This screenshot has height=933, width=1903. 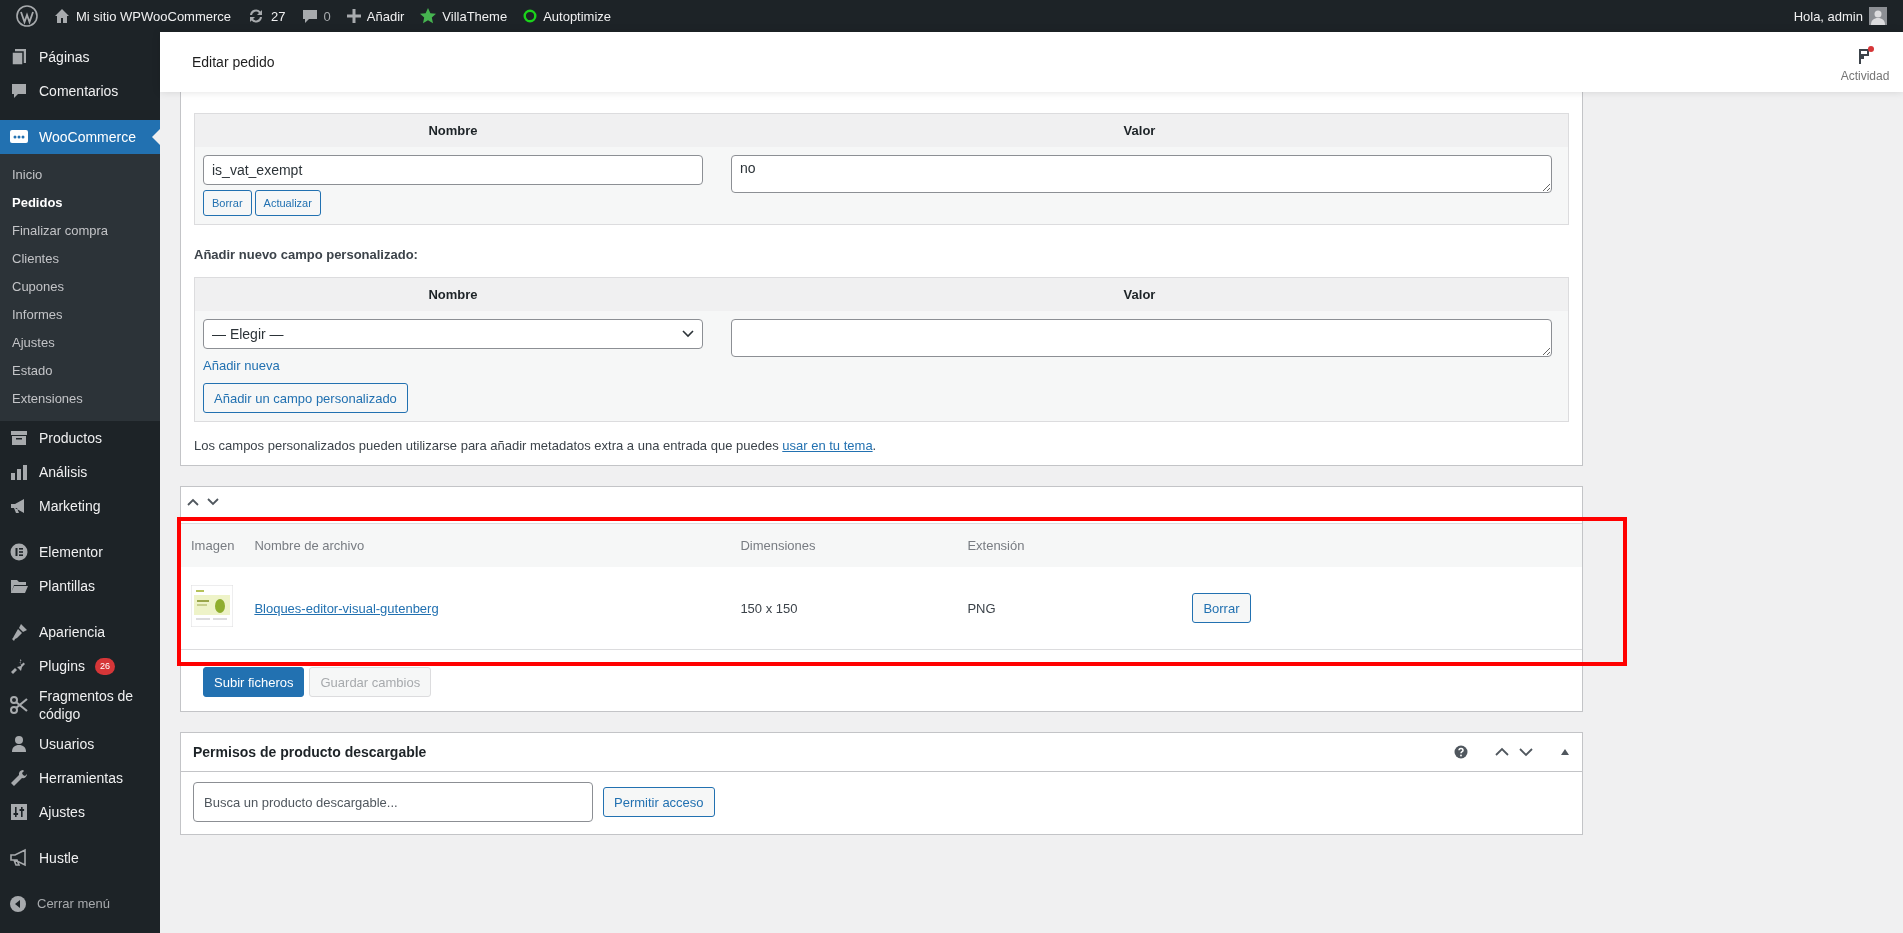 What do you see at coordinates (306, 254) in the screenshot?
I see `section-title: Añadir nuevo campo personalizado:` at bounding box center [306, 254].